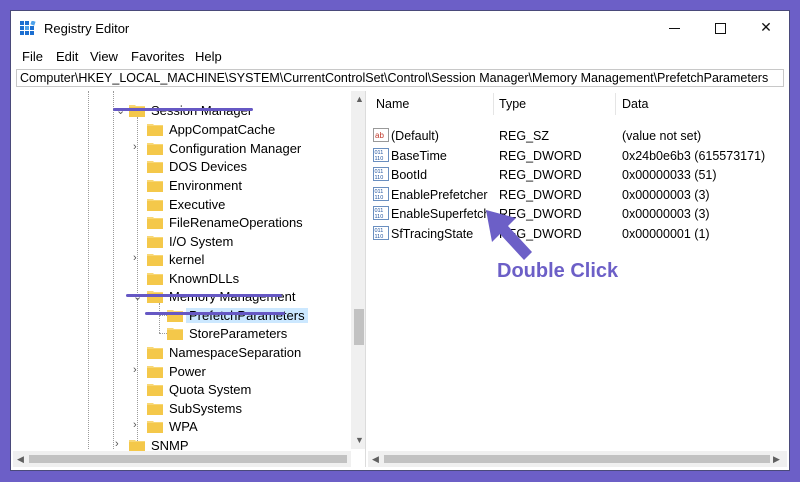  I want to click on column-header-name: Name, so click(392, 104).